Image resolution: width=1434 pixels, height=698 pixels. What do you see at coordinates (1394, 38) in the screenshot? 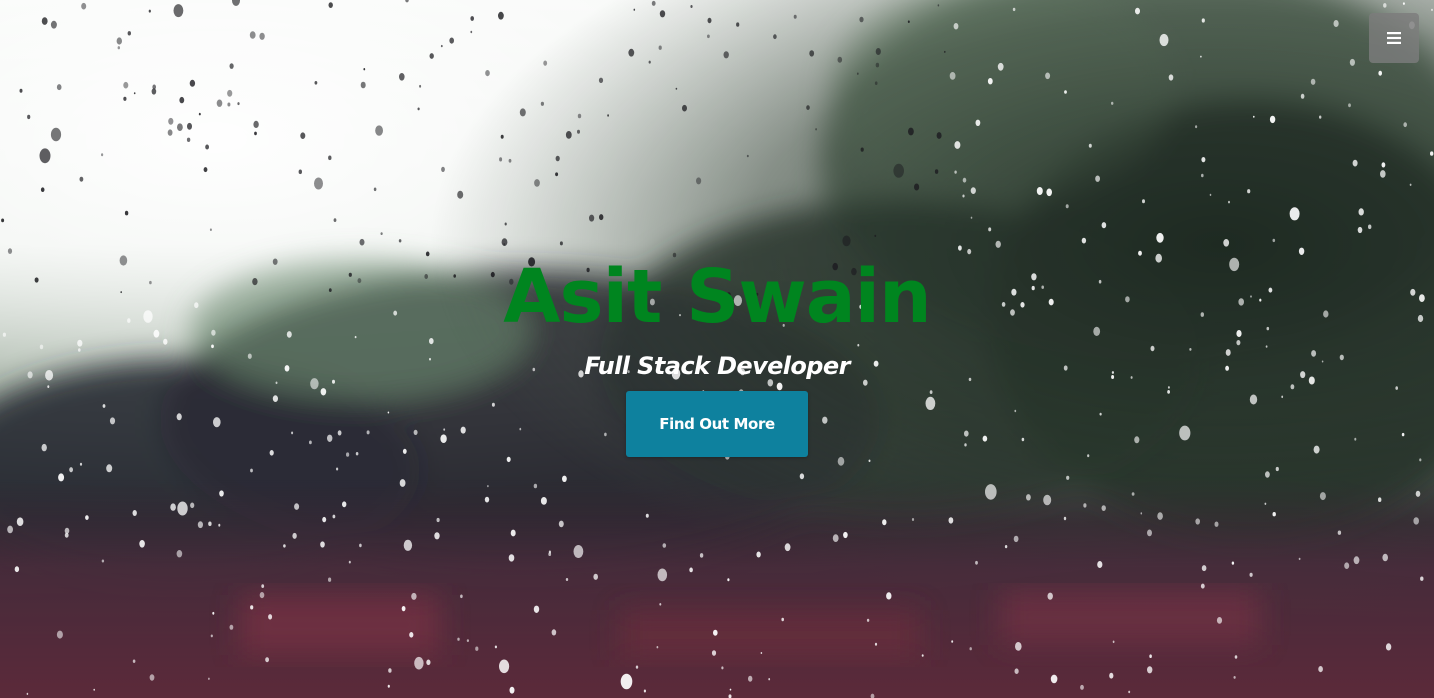
I see `menu-toggle-button` at bounding box center [1394, 38].